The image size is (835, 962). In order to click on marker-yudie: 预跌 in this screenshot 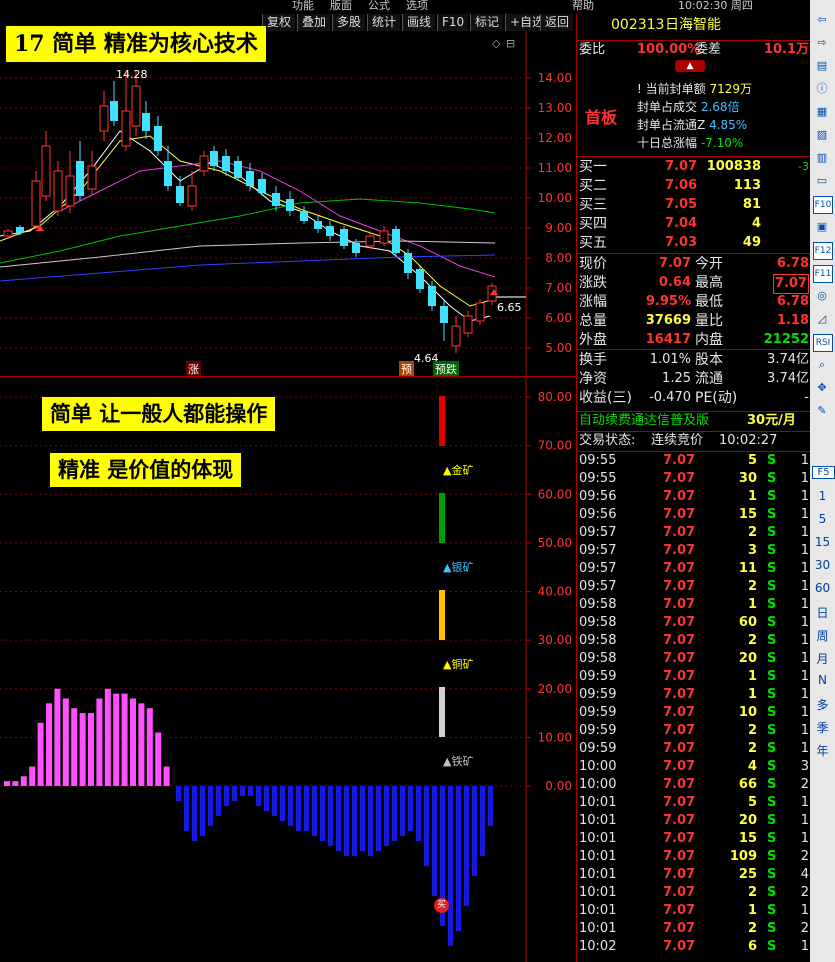, I will do `click(446, 369)`.